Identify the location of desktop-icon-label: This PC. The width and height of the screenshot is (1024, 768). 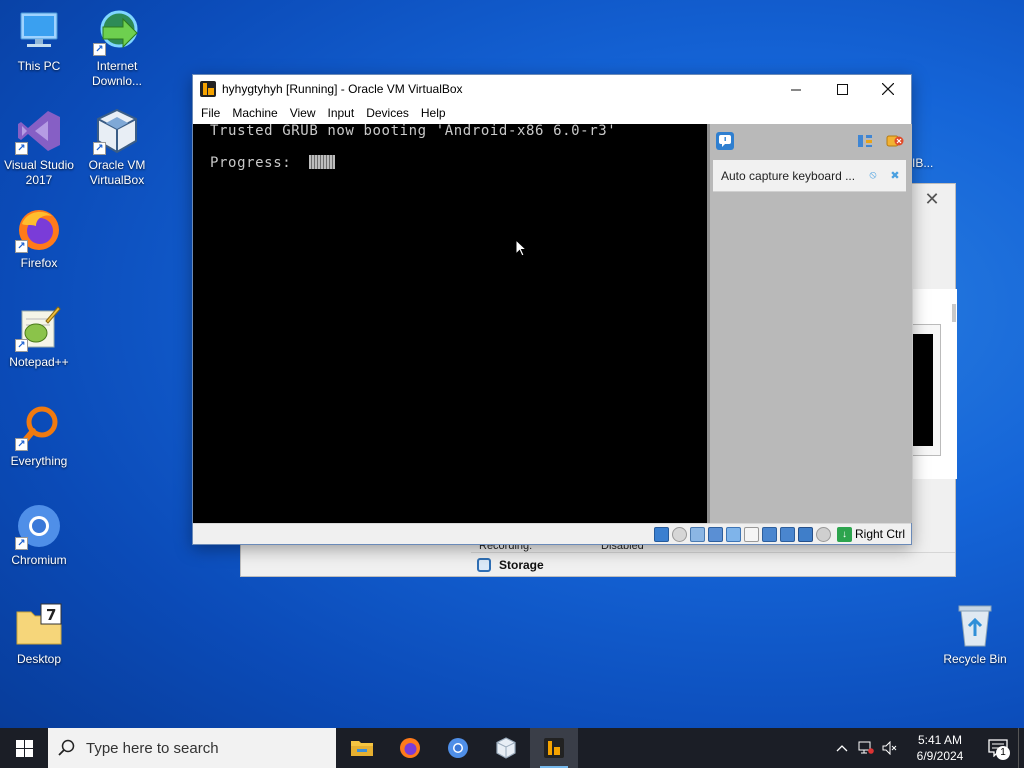
(39, 66).